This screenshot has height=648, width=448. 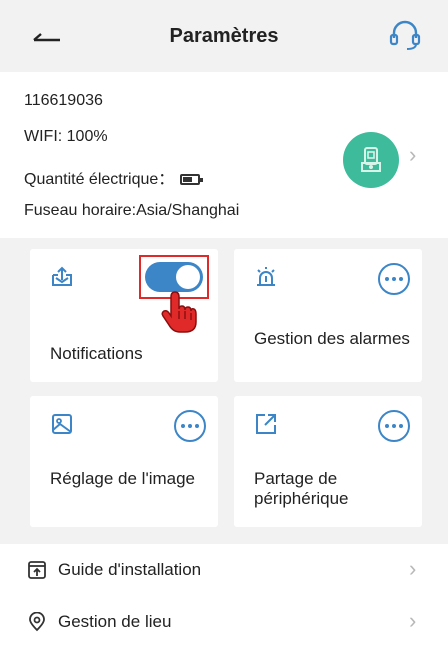 What do you see at coordinates (328, 315) in the screenshot?
I see `alarm-management-card: Gestion des alarmes` at bounding box center [328, 315].